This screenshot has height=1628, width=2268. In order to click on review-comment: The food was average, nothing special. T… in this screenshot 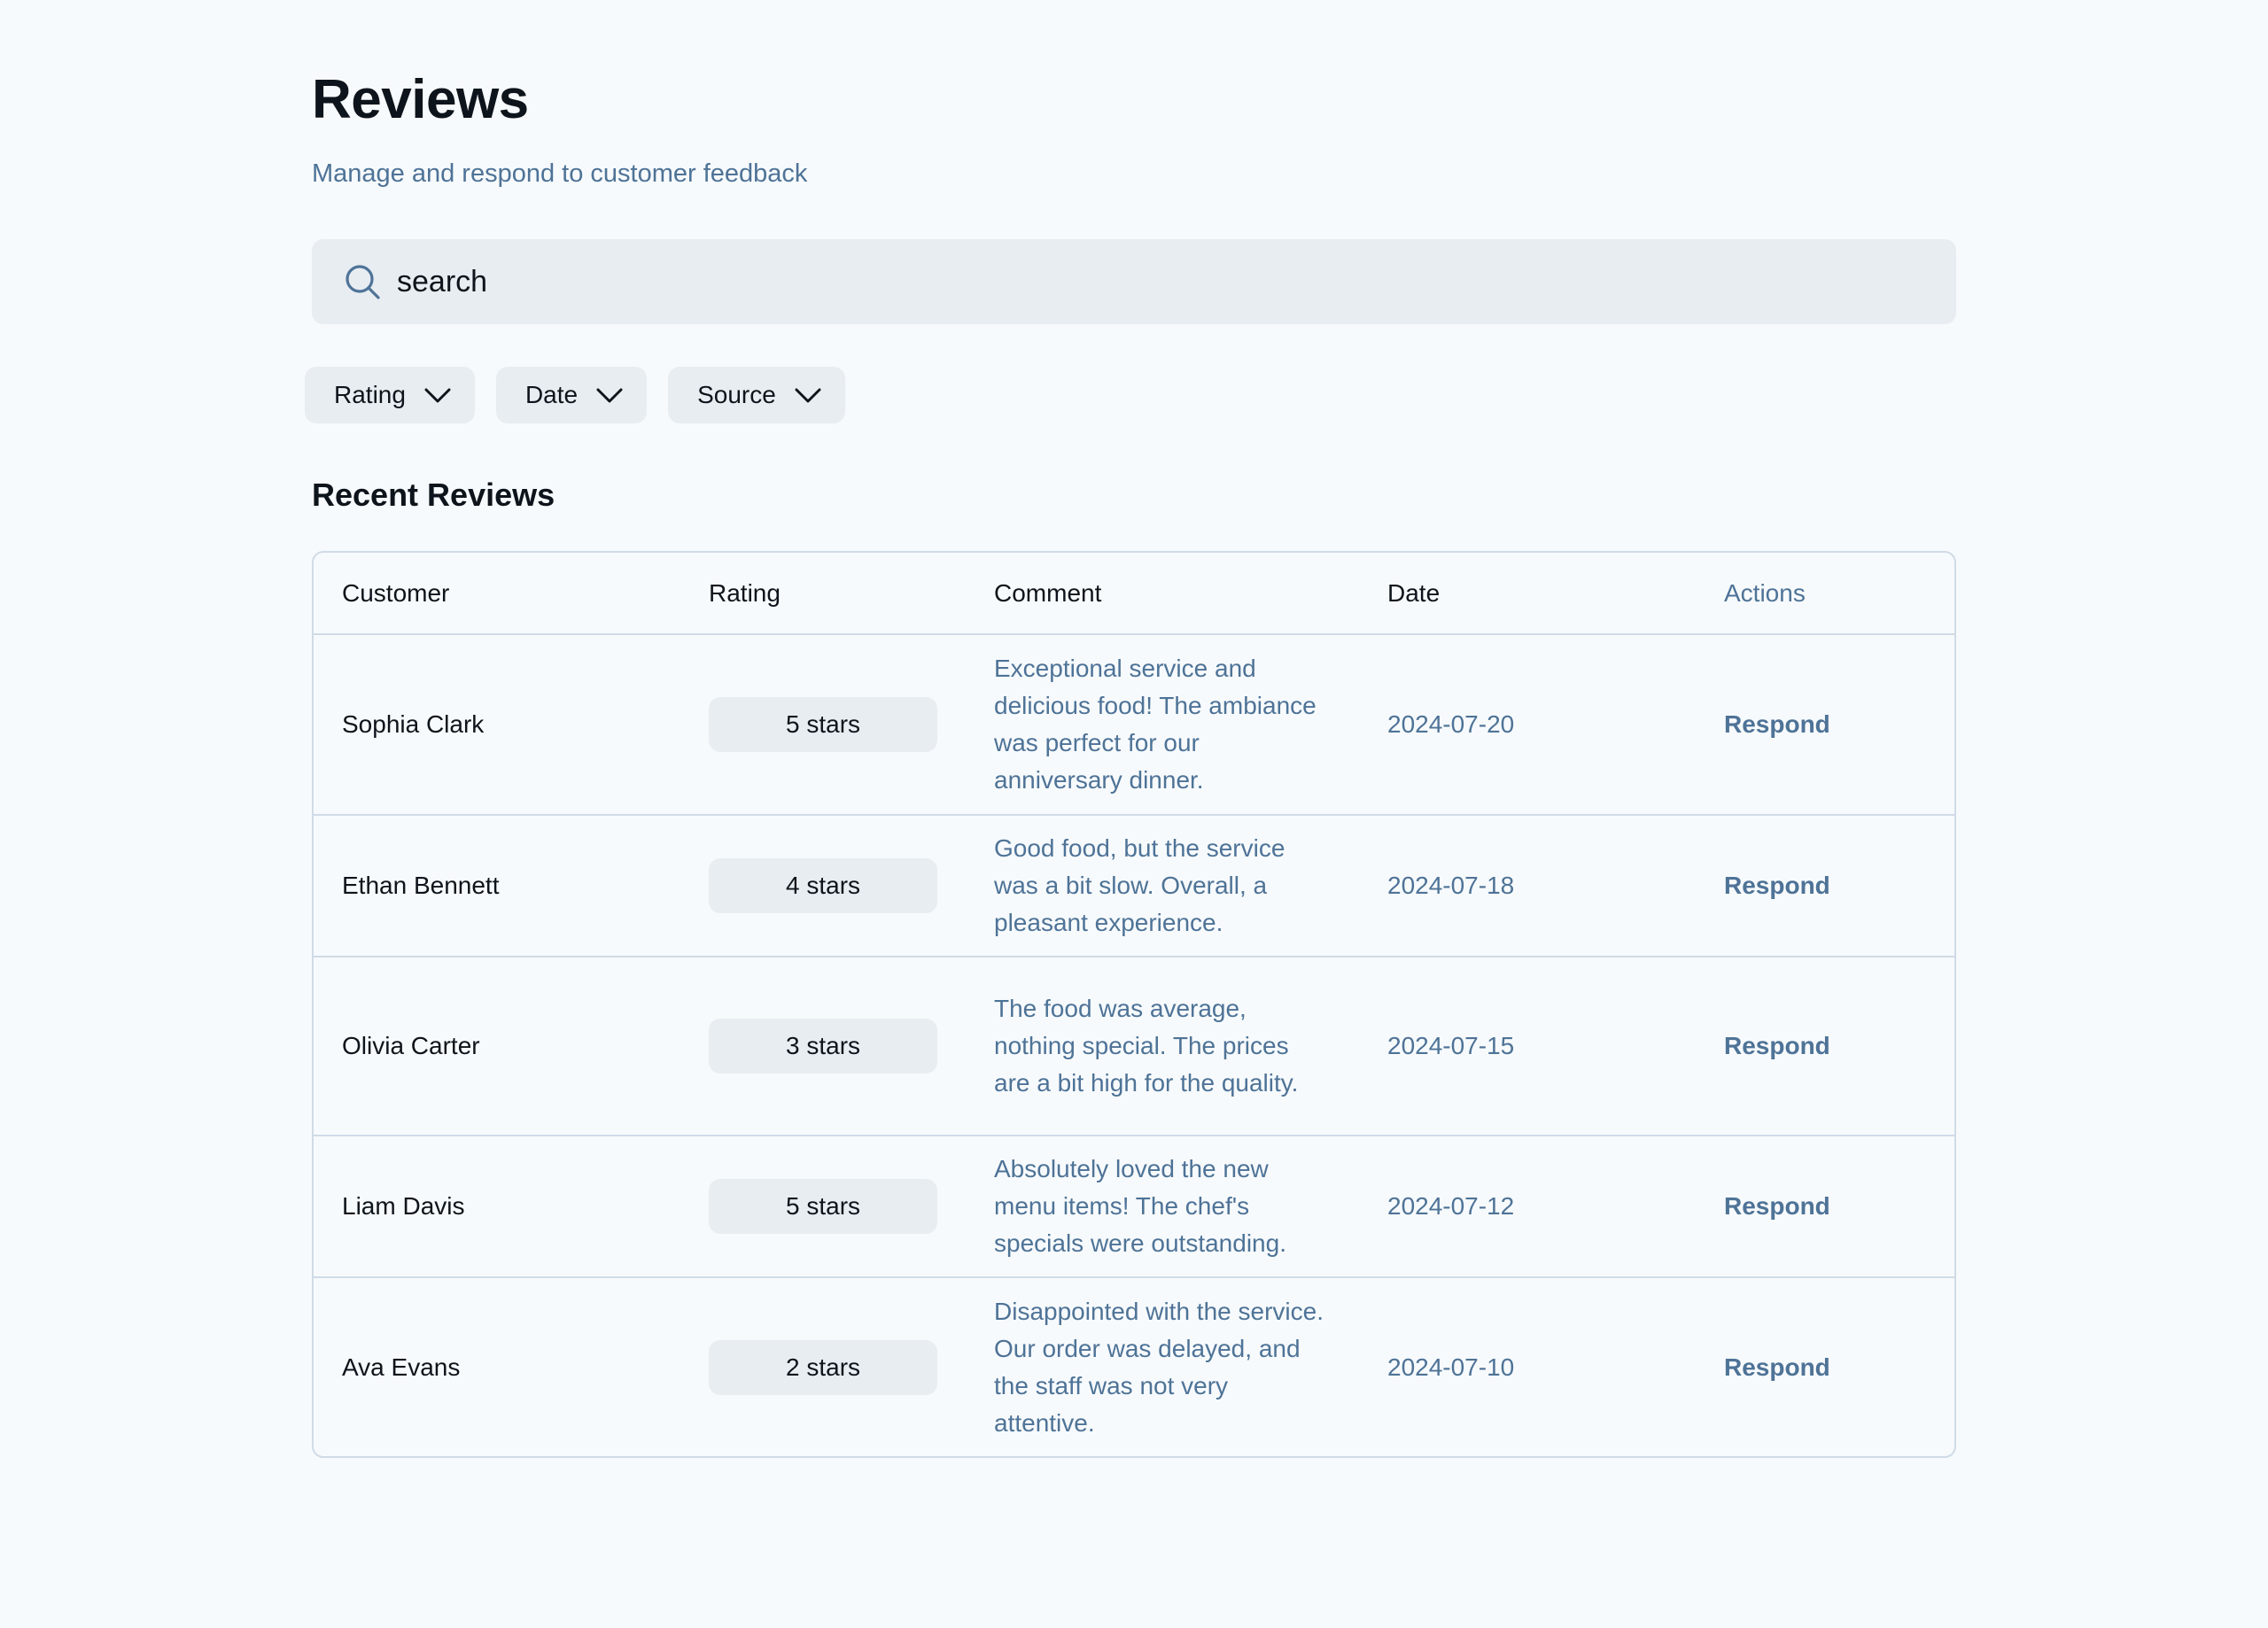, I will do `click(1162, 1046)`.